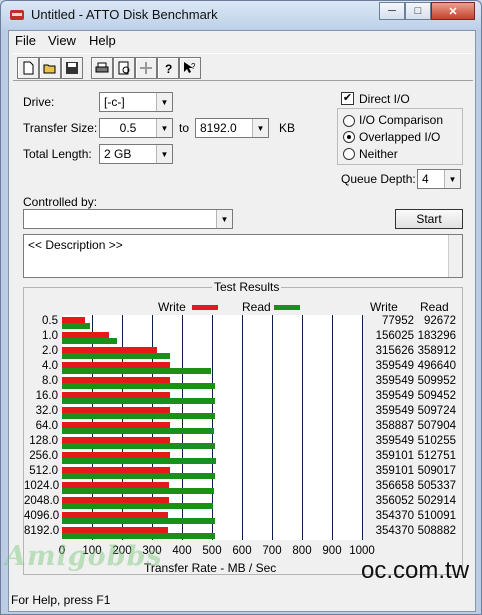 This screenshot has height=615, width=482. I want to click on read-value: 509952, so click(436, 381).